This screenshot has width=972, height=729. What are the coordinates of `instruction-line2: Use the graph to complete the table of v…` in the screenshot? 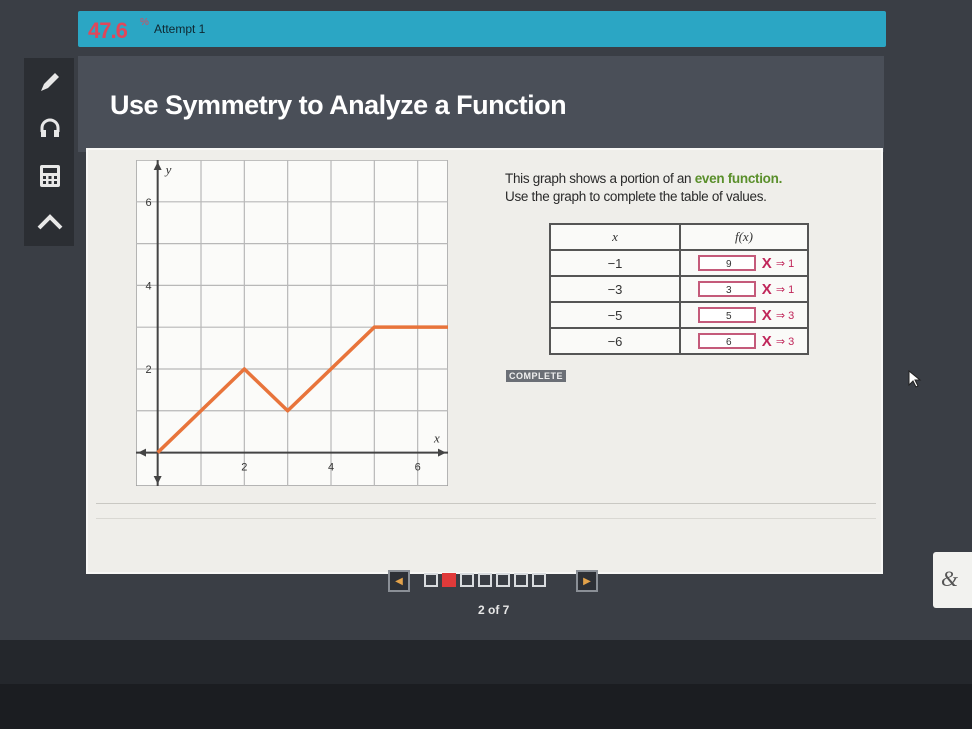 It's located at (636, 196).